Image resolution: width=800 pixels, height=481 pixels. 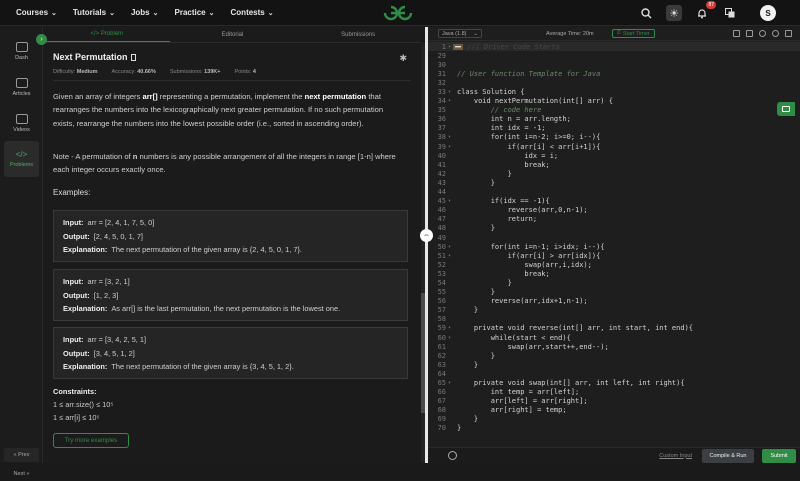 I want to click on code-line: 49, so click(x=614, y=237).